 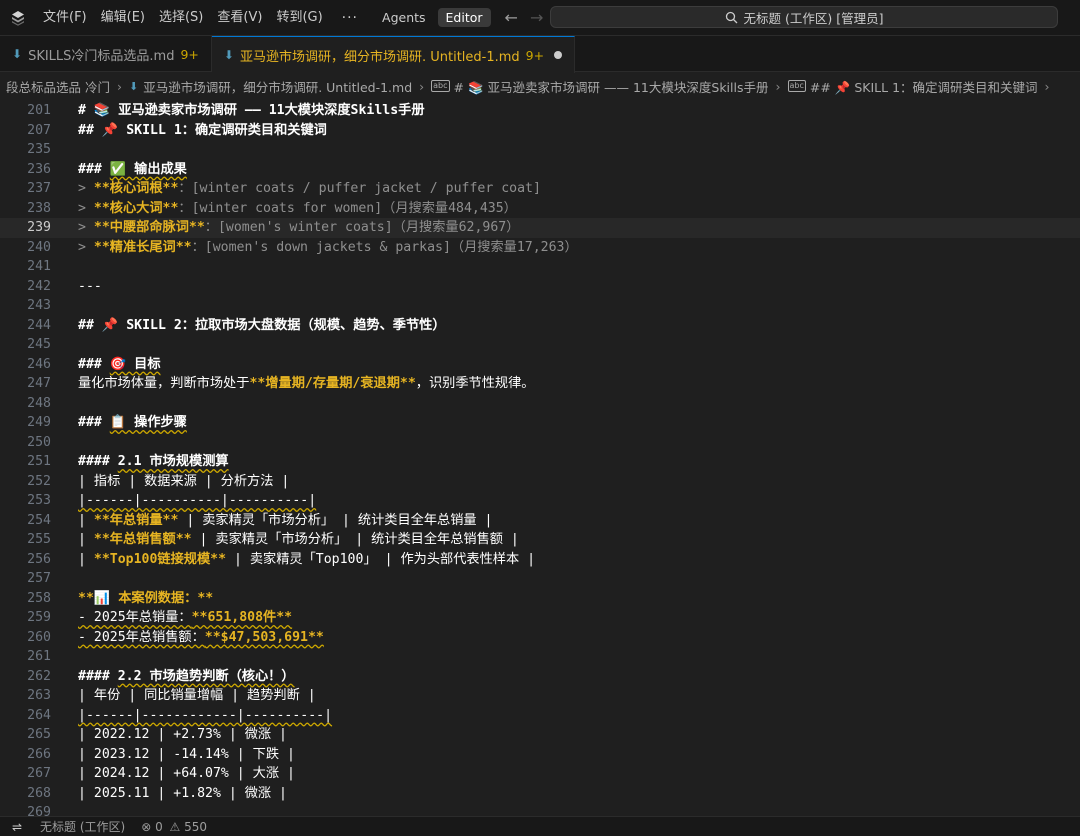 I want to click on code-line: 251 #### 2.1 市场规模测算, so click(x=540, y=462).